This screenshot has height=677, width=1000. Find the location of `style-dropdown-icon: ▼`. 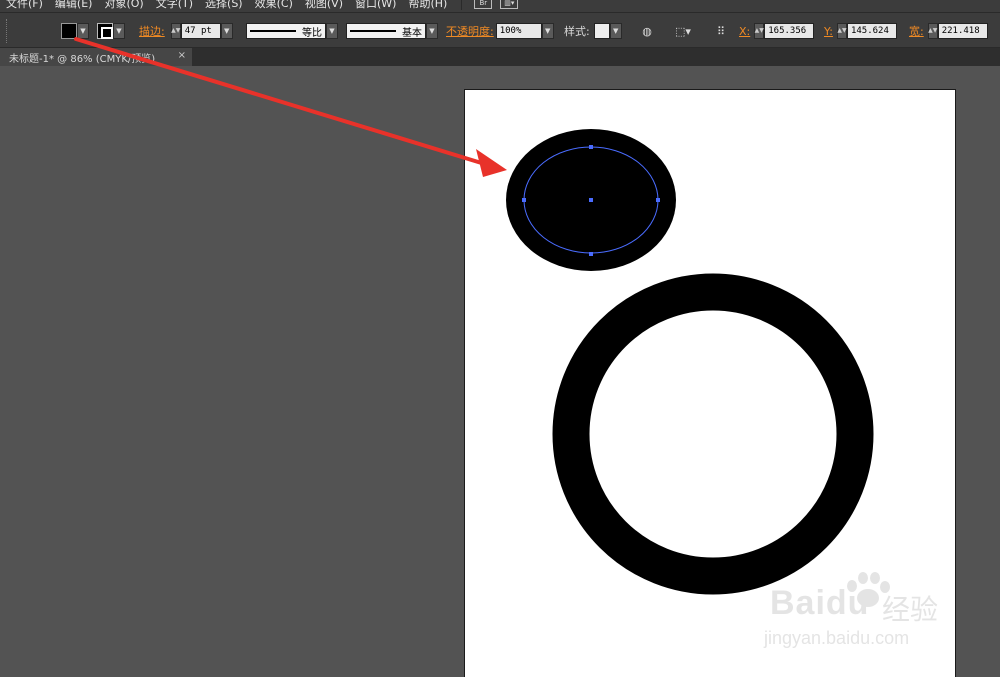

style-dropdown-icon: ▼ is located at coordinates (615, 31).